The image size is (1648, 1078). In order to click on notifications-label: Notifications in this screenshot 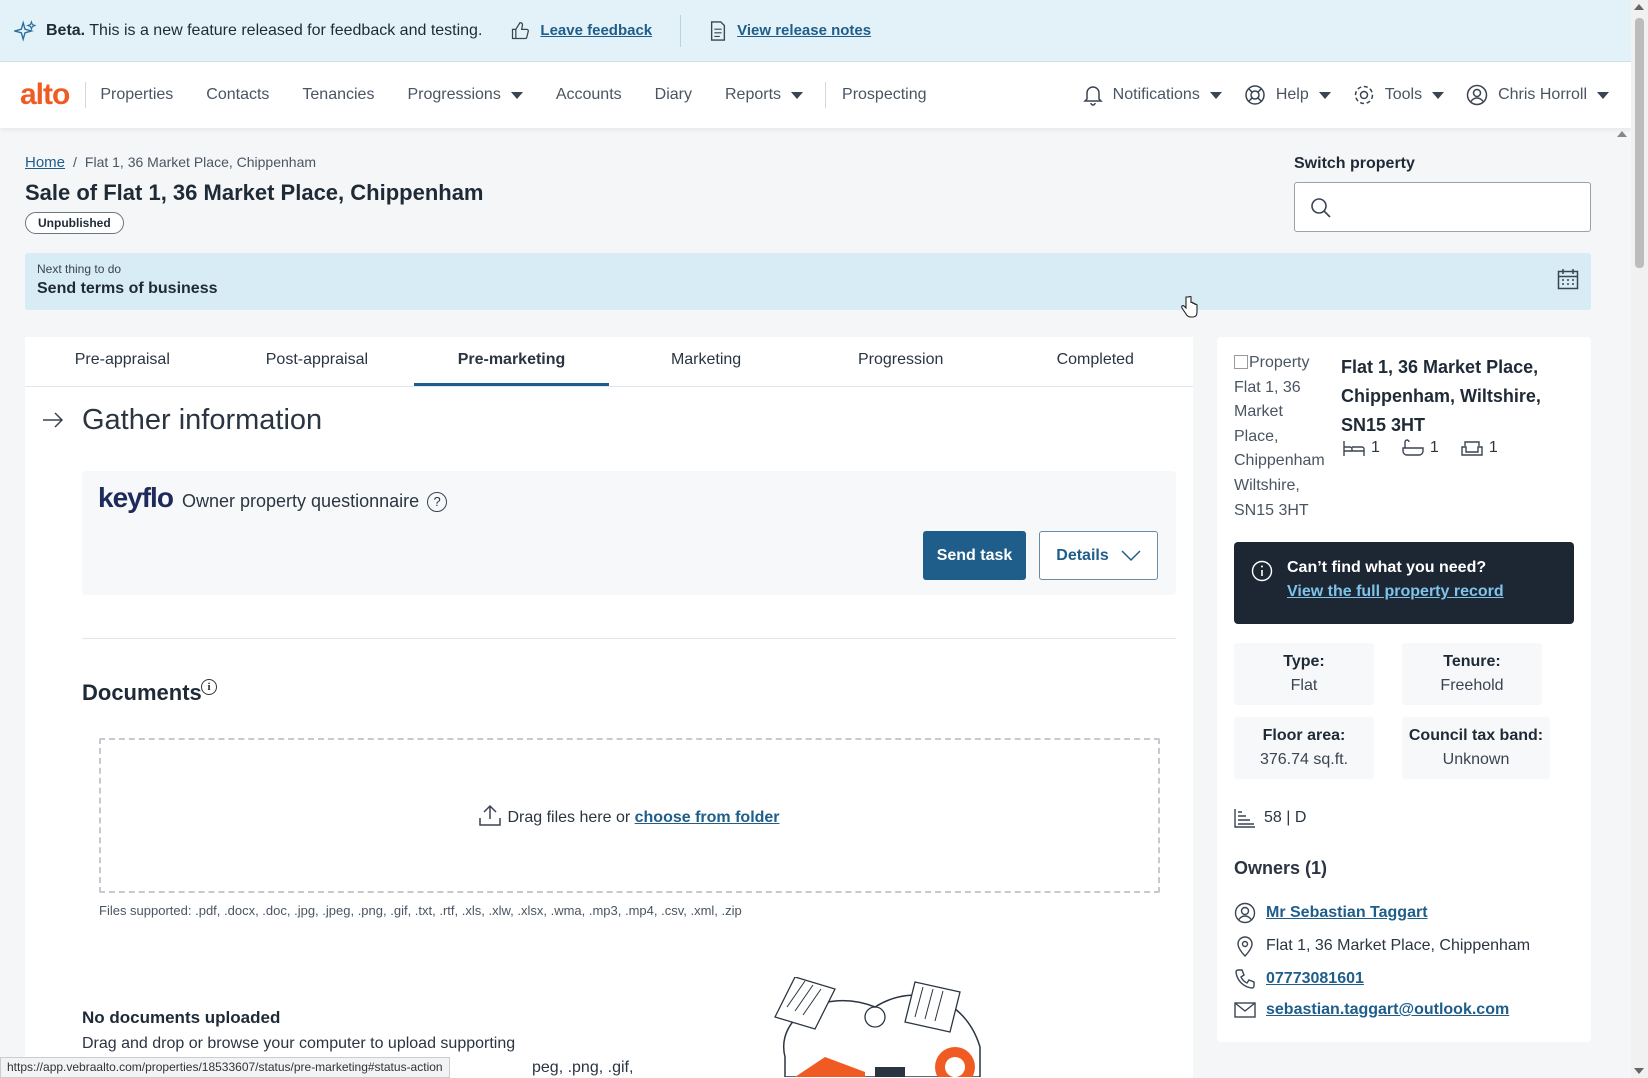, I will do `click(1156, 94)`.